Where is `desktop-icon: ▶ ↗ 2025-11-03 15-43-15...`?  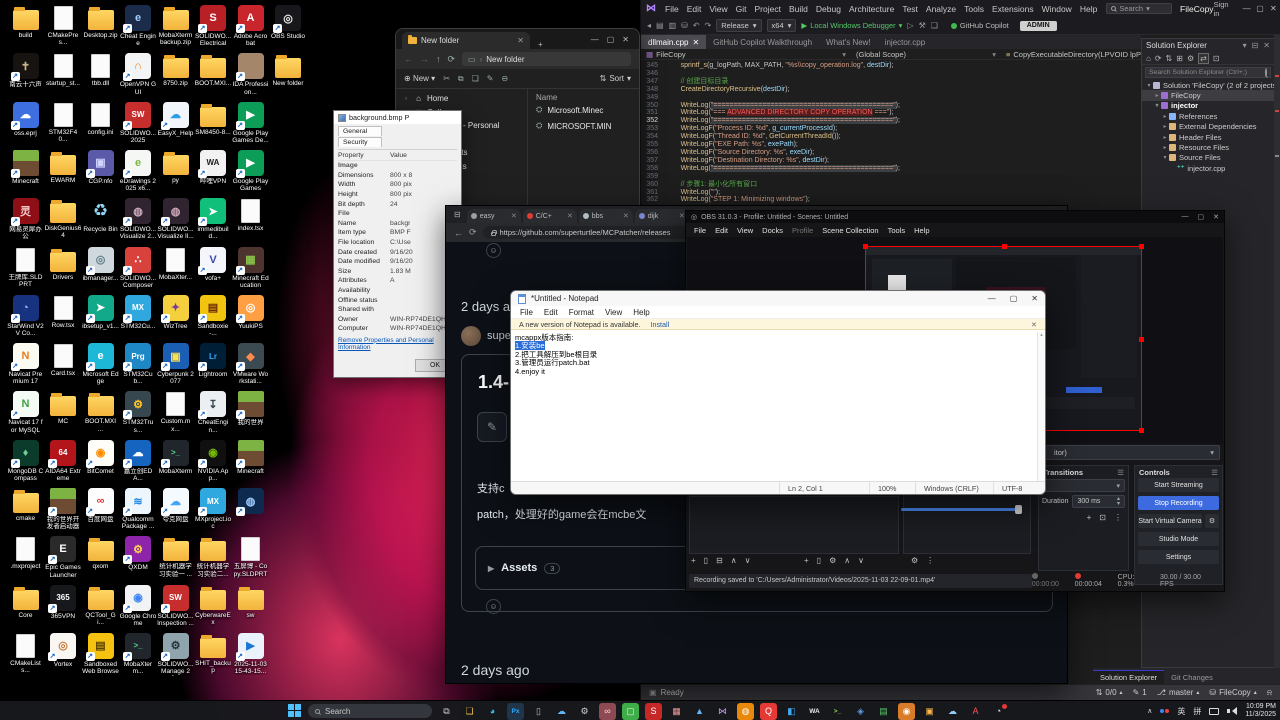 desktop-icon: ▶ ↗ 2025-11-03 15-43-15... is located at coordinates (250, 653).